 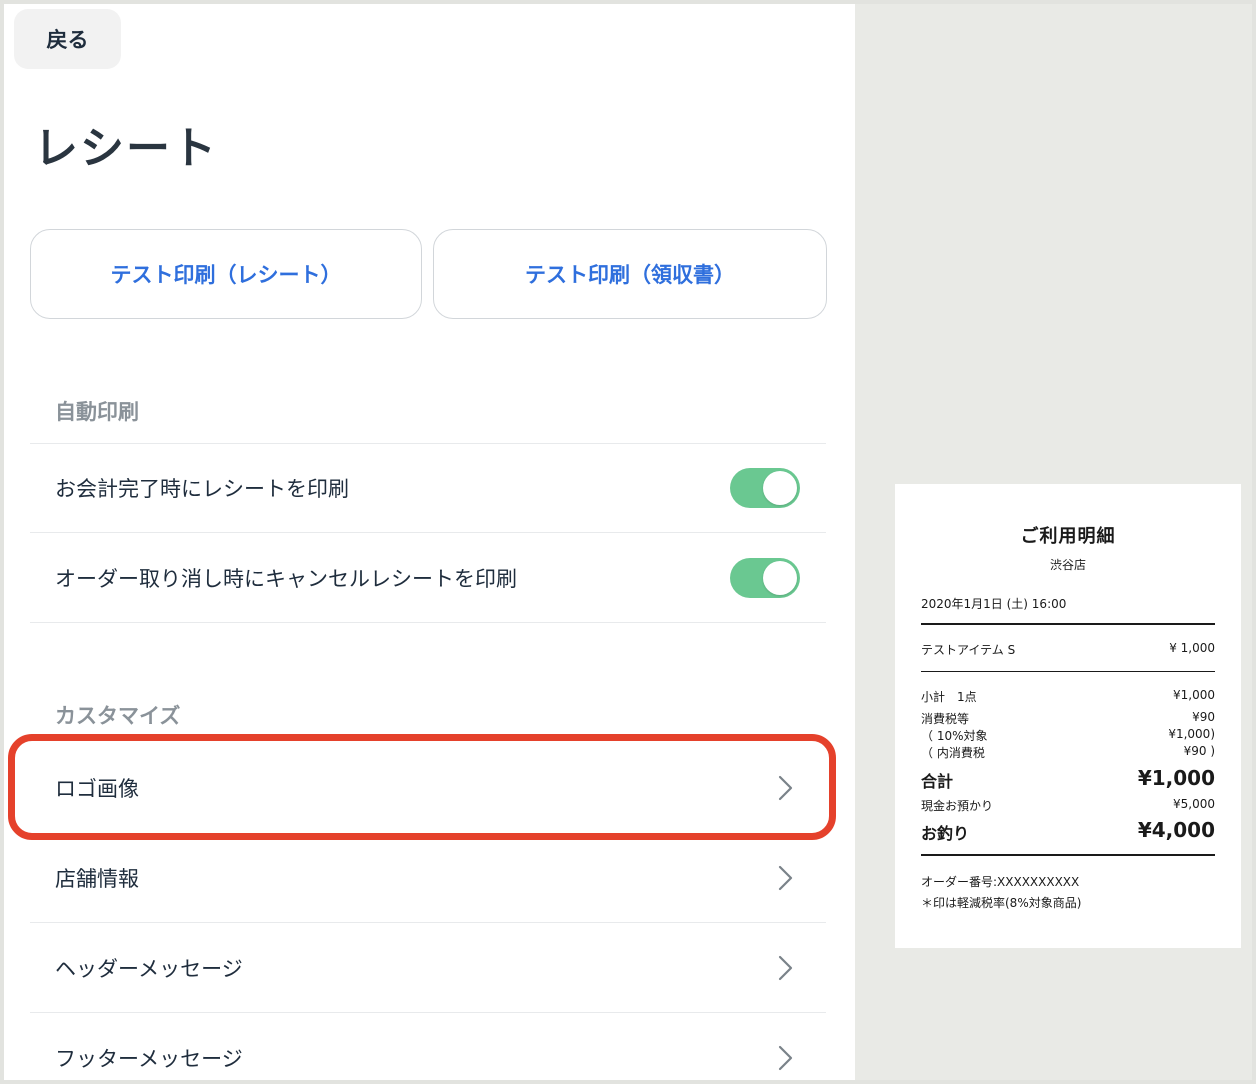 I want to click on receipt-change-value: ¥4,000, so click(x=1176, y=830).